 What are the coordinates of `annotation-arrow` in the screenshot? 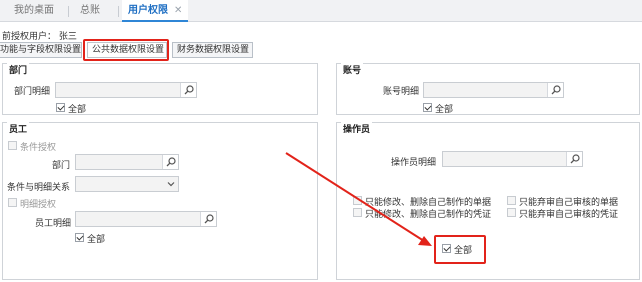 It's located at (358, 199).